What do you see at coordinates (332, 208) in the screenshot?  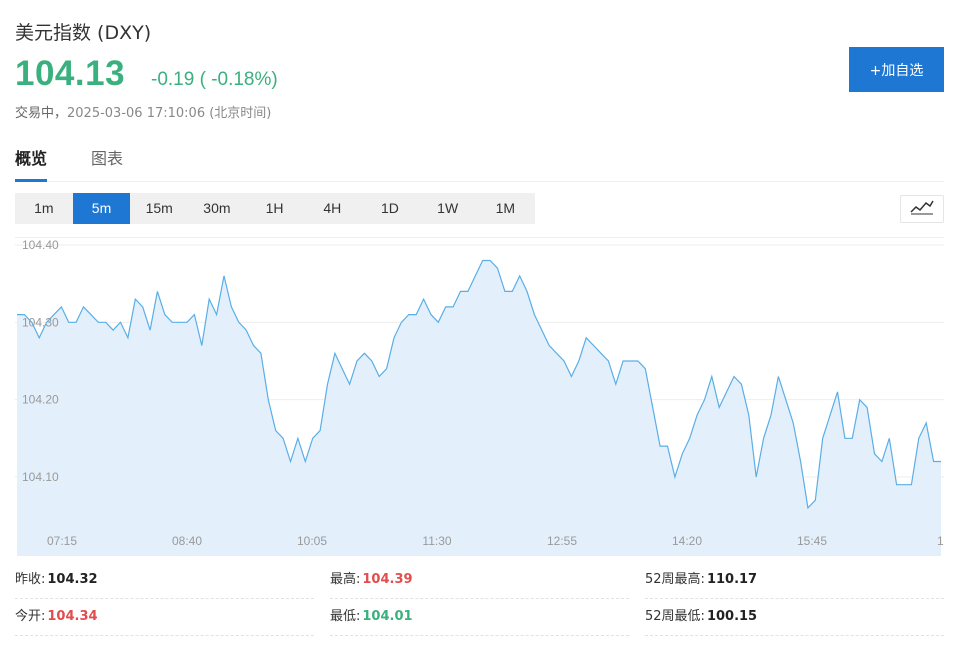 I see `period-4h: 4H` at bounding box center [332, 208].